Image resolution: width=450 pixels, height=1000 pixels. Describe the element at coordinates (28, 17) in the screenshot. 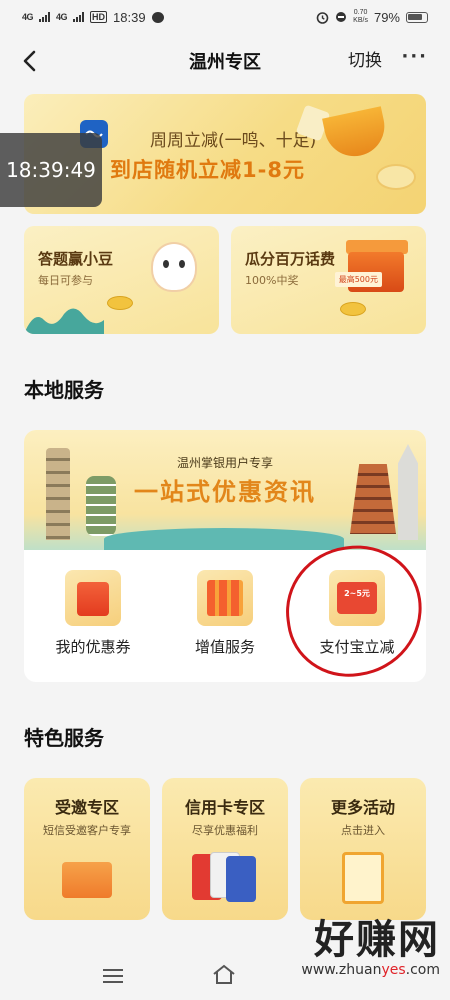

I see `network-label-1: 4G` at that location.